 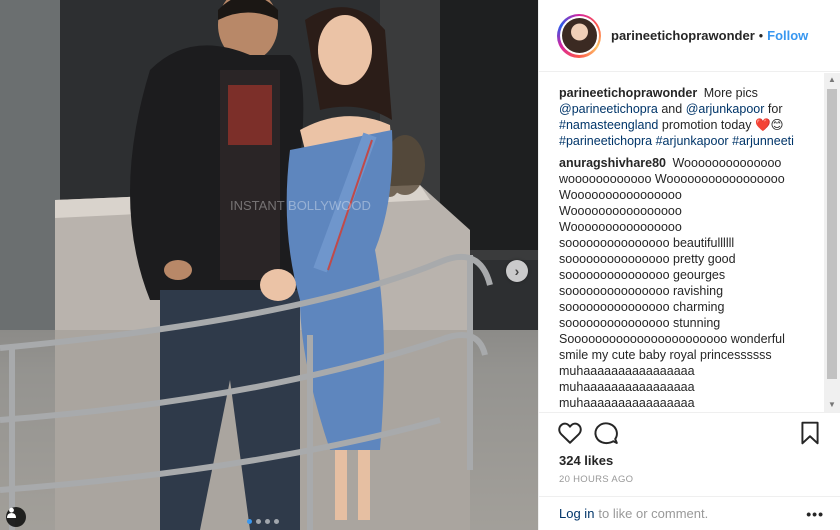 What do you see at coordinates (608, 109) in the screenshot?
I see `mention-link: @parineetichopra` at bounding box center [608, 109].